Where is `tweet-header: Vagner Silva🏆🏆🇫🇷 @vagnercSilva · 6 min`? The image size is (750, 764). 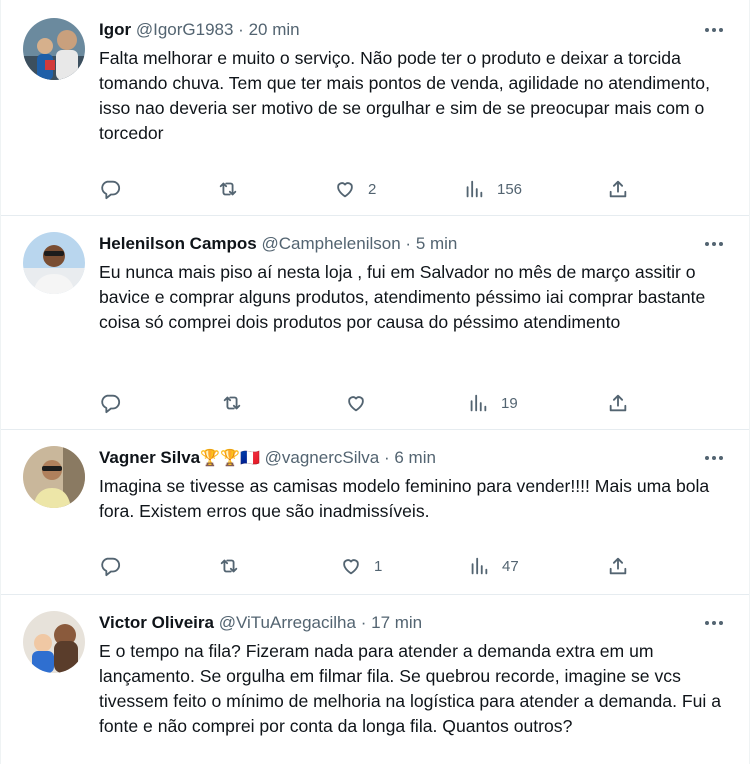
tweet-header: Vagner Silva🏆🏆🇫🇷 @vagnercSilva · 6 min is located at coordinates (394, 458).